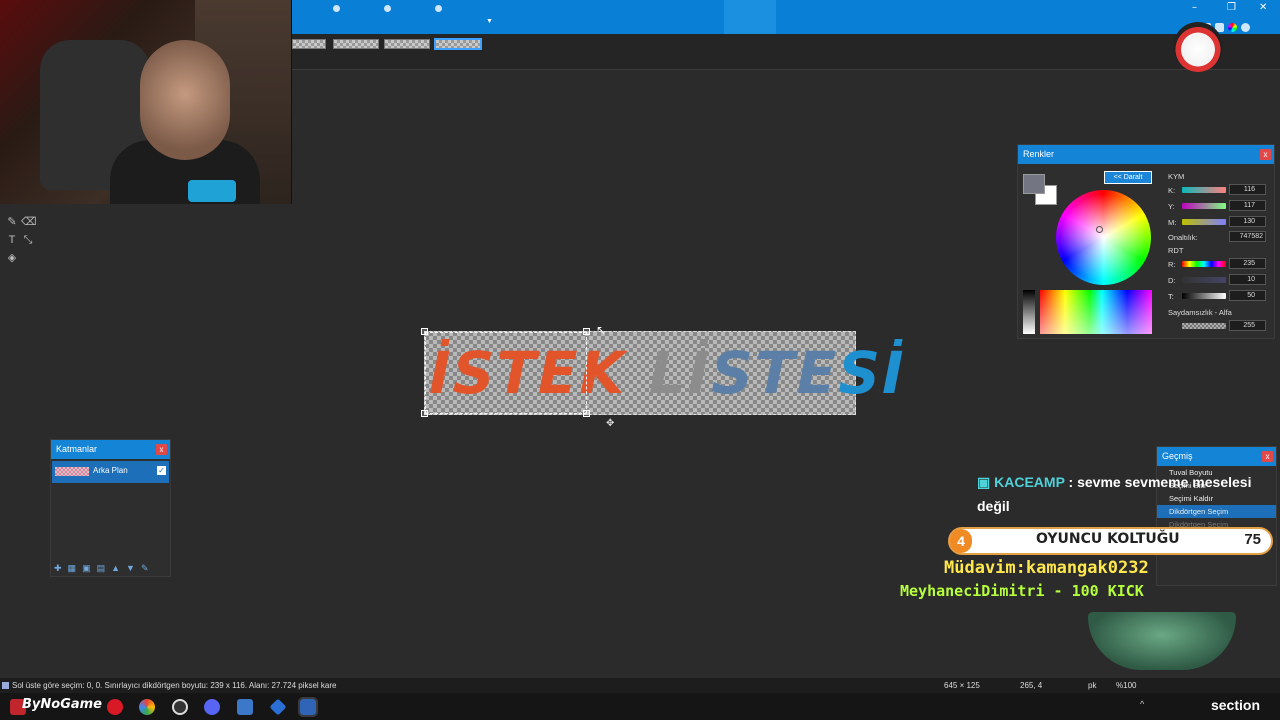 The width and height of the screenshot is (1280, 720). I want to click on color-wheel, so click(1103, 237).